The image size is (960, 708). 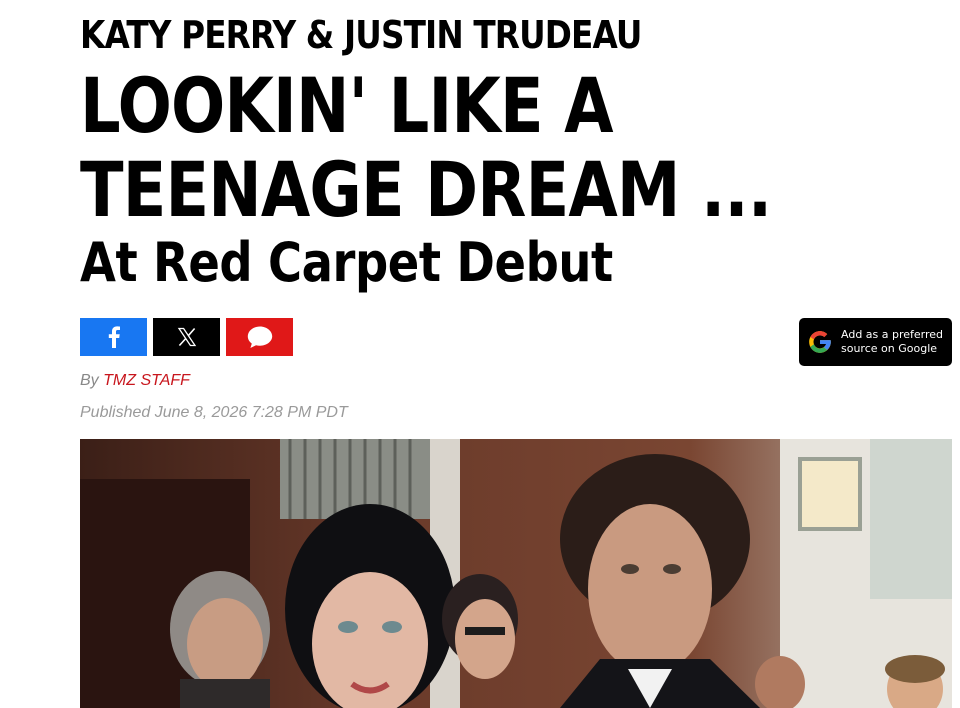 I want to click on comment-button, so click(x=259, y=337).